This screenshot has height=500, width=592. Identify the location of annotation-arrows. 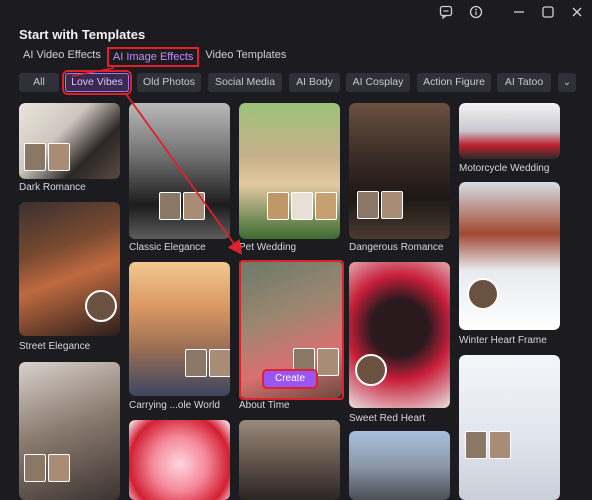
(157, 161).